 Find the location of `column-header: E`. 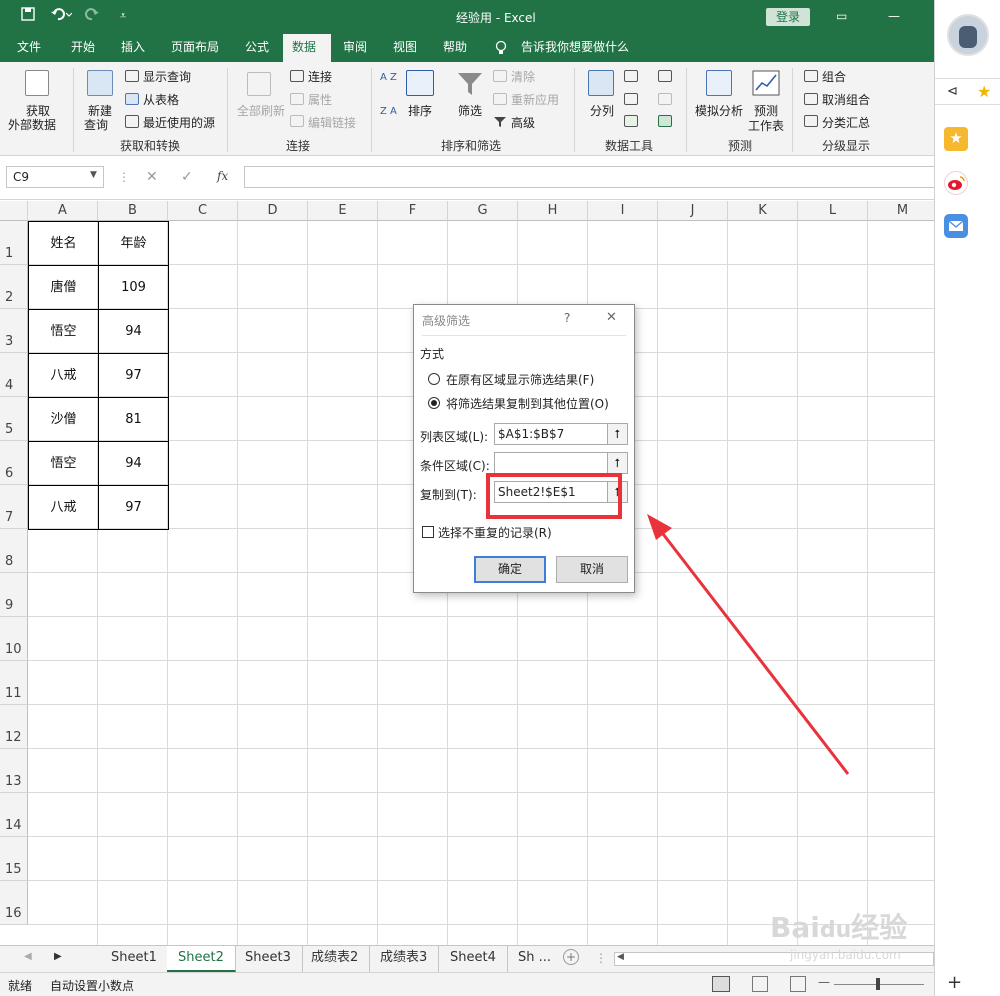

column-header: E is located at coordinates (343, 211).